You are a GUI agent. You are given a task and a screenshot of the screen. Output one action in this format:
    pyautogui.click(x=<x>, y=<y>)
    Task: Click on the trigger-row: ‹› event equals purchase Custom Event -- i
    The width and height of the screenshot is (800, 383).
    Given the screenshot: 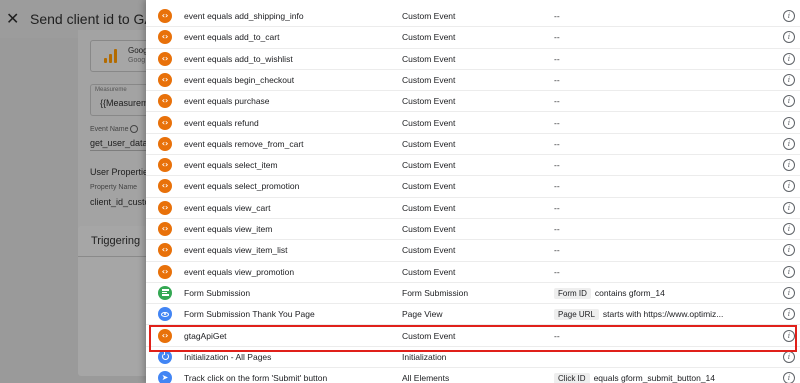 What is the action you would take?
    pyautogui.click(x=473, y=102)
    